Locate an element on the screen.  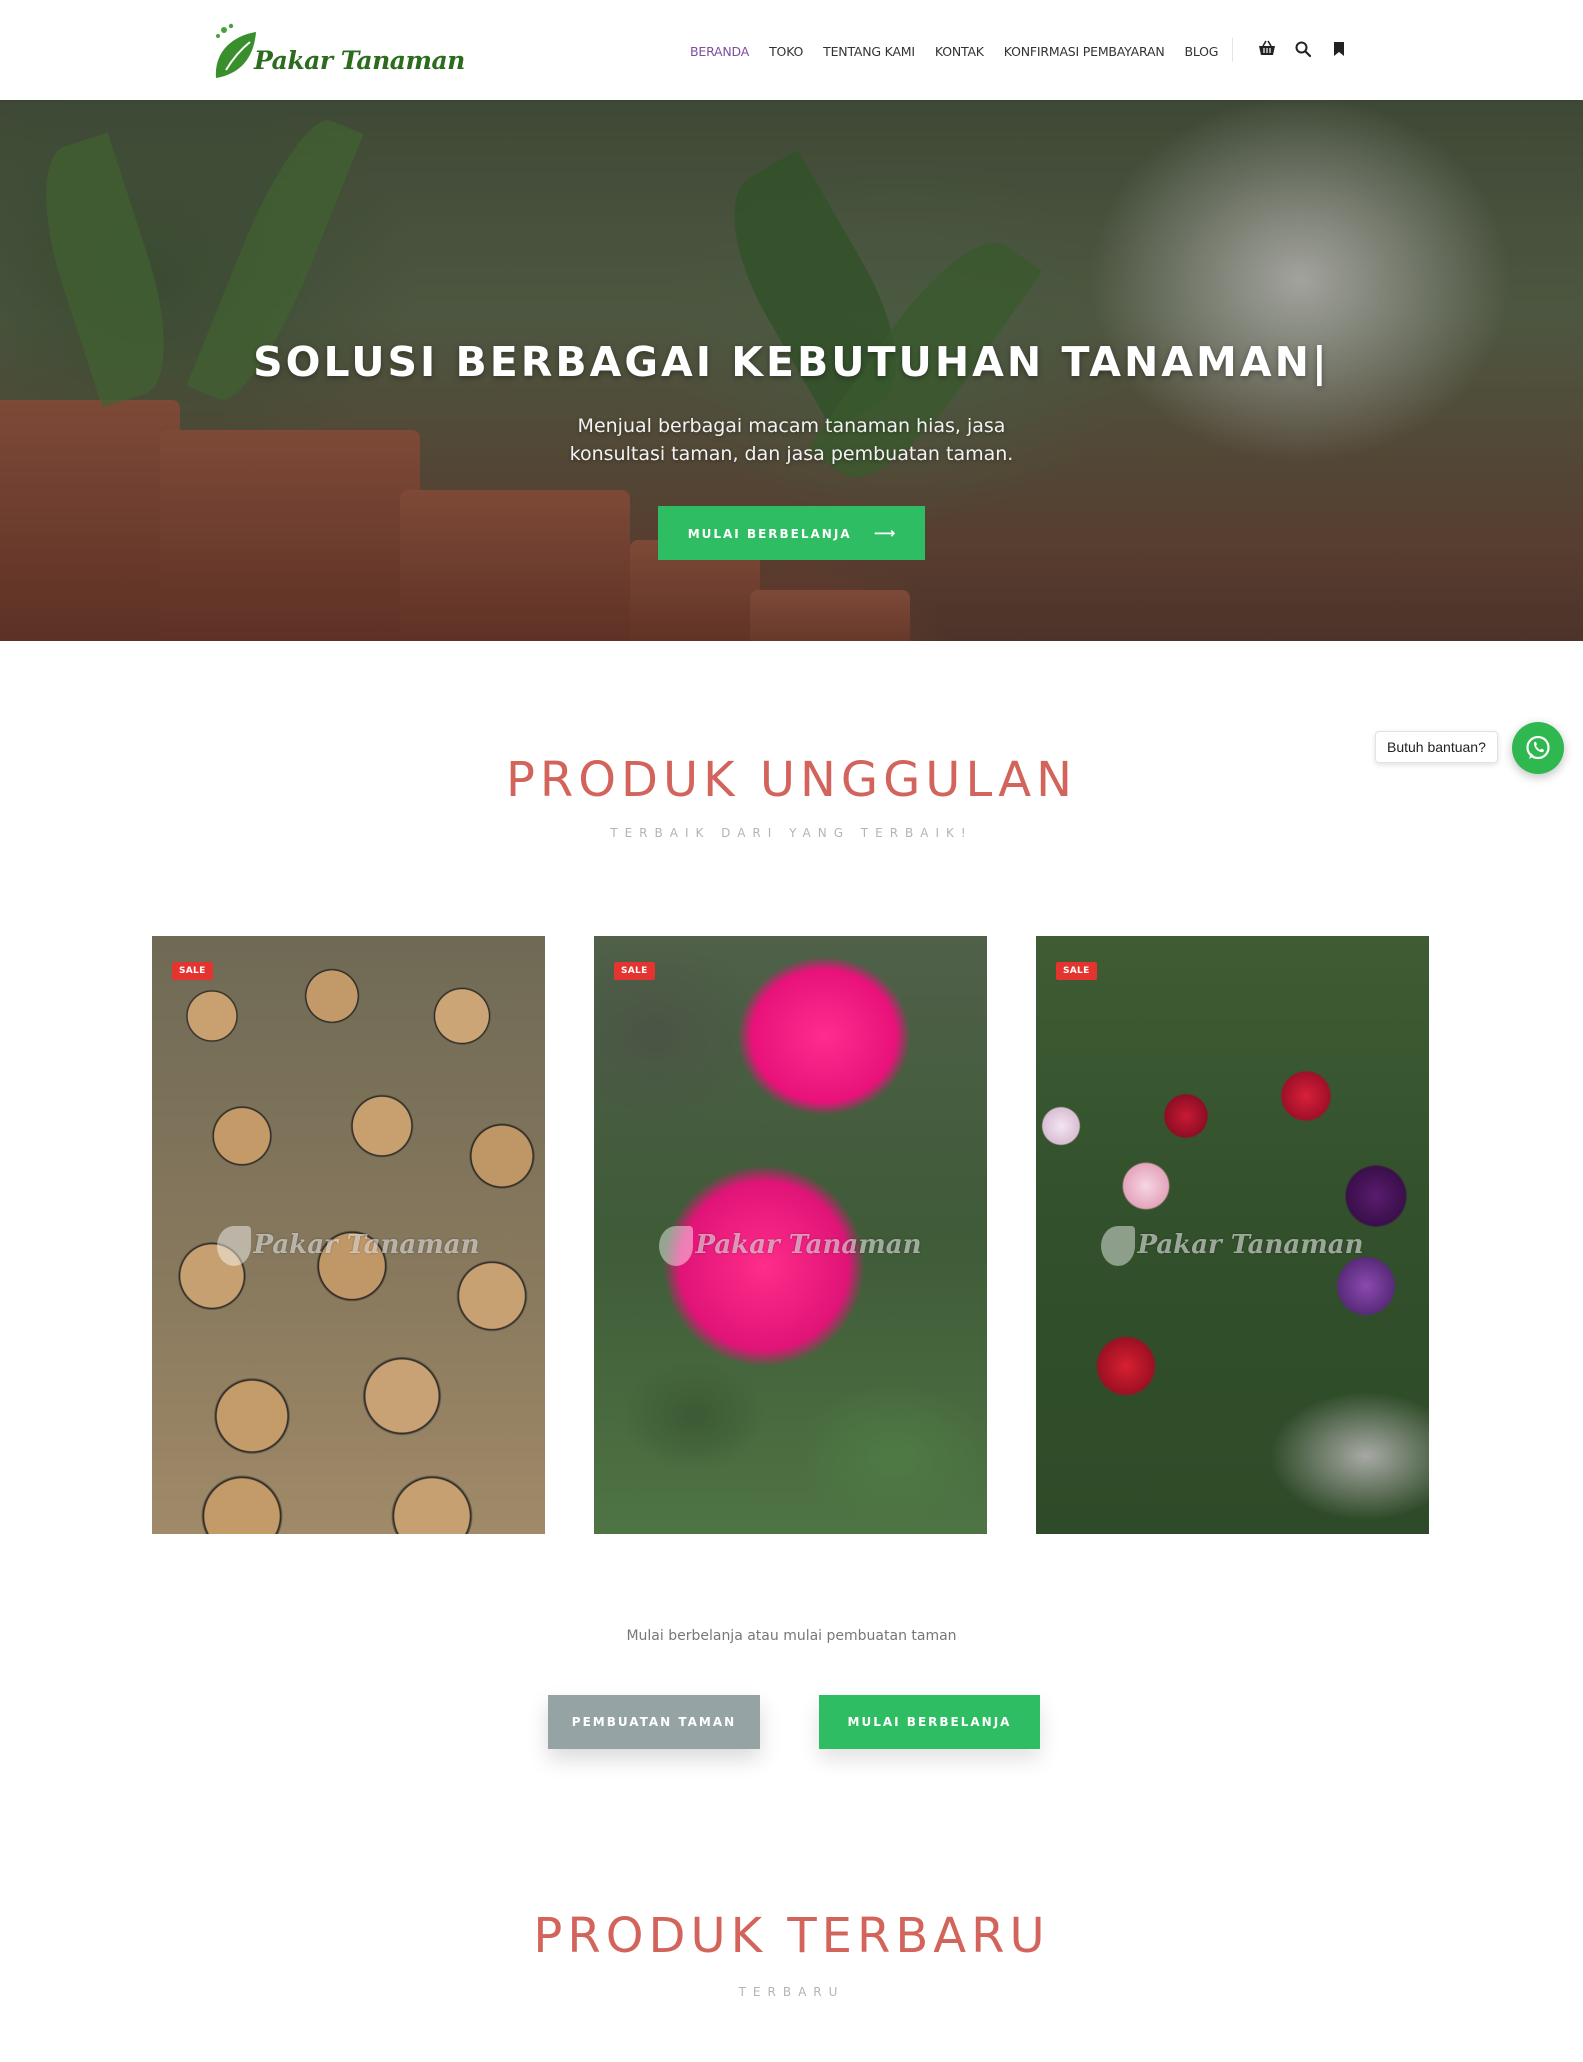
whatsapp-button is located at coordinates (1538, 748).